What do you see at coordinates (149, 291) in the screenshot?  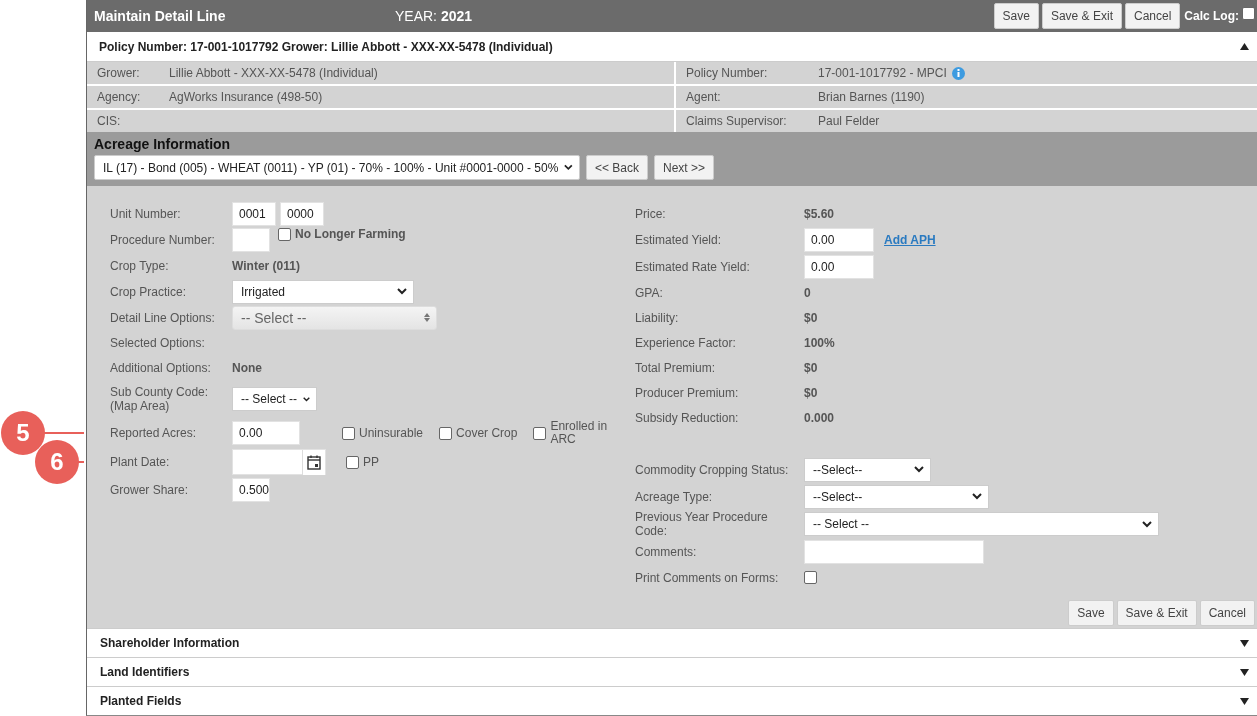 I see `field-label: Crop Practice:` at bounding box center [149, 291].